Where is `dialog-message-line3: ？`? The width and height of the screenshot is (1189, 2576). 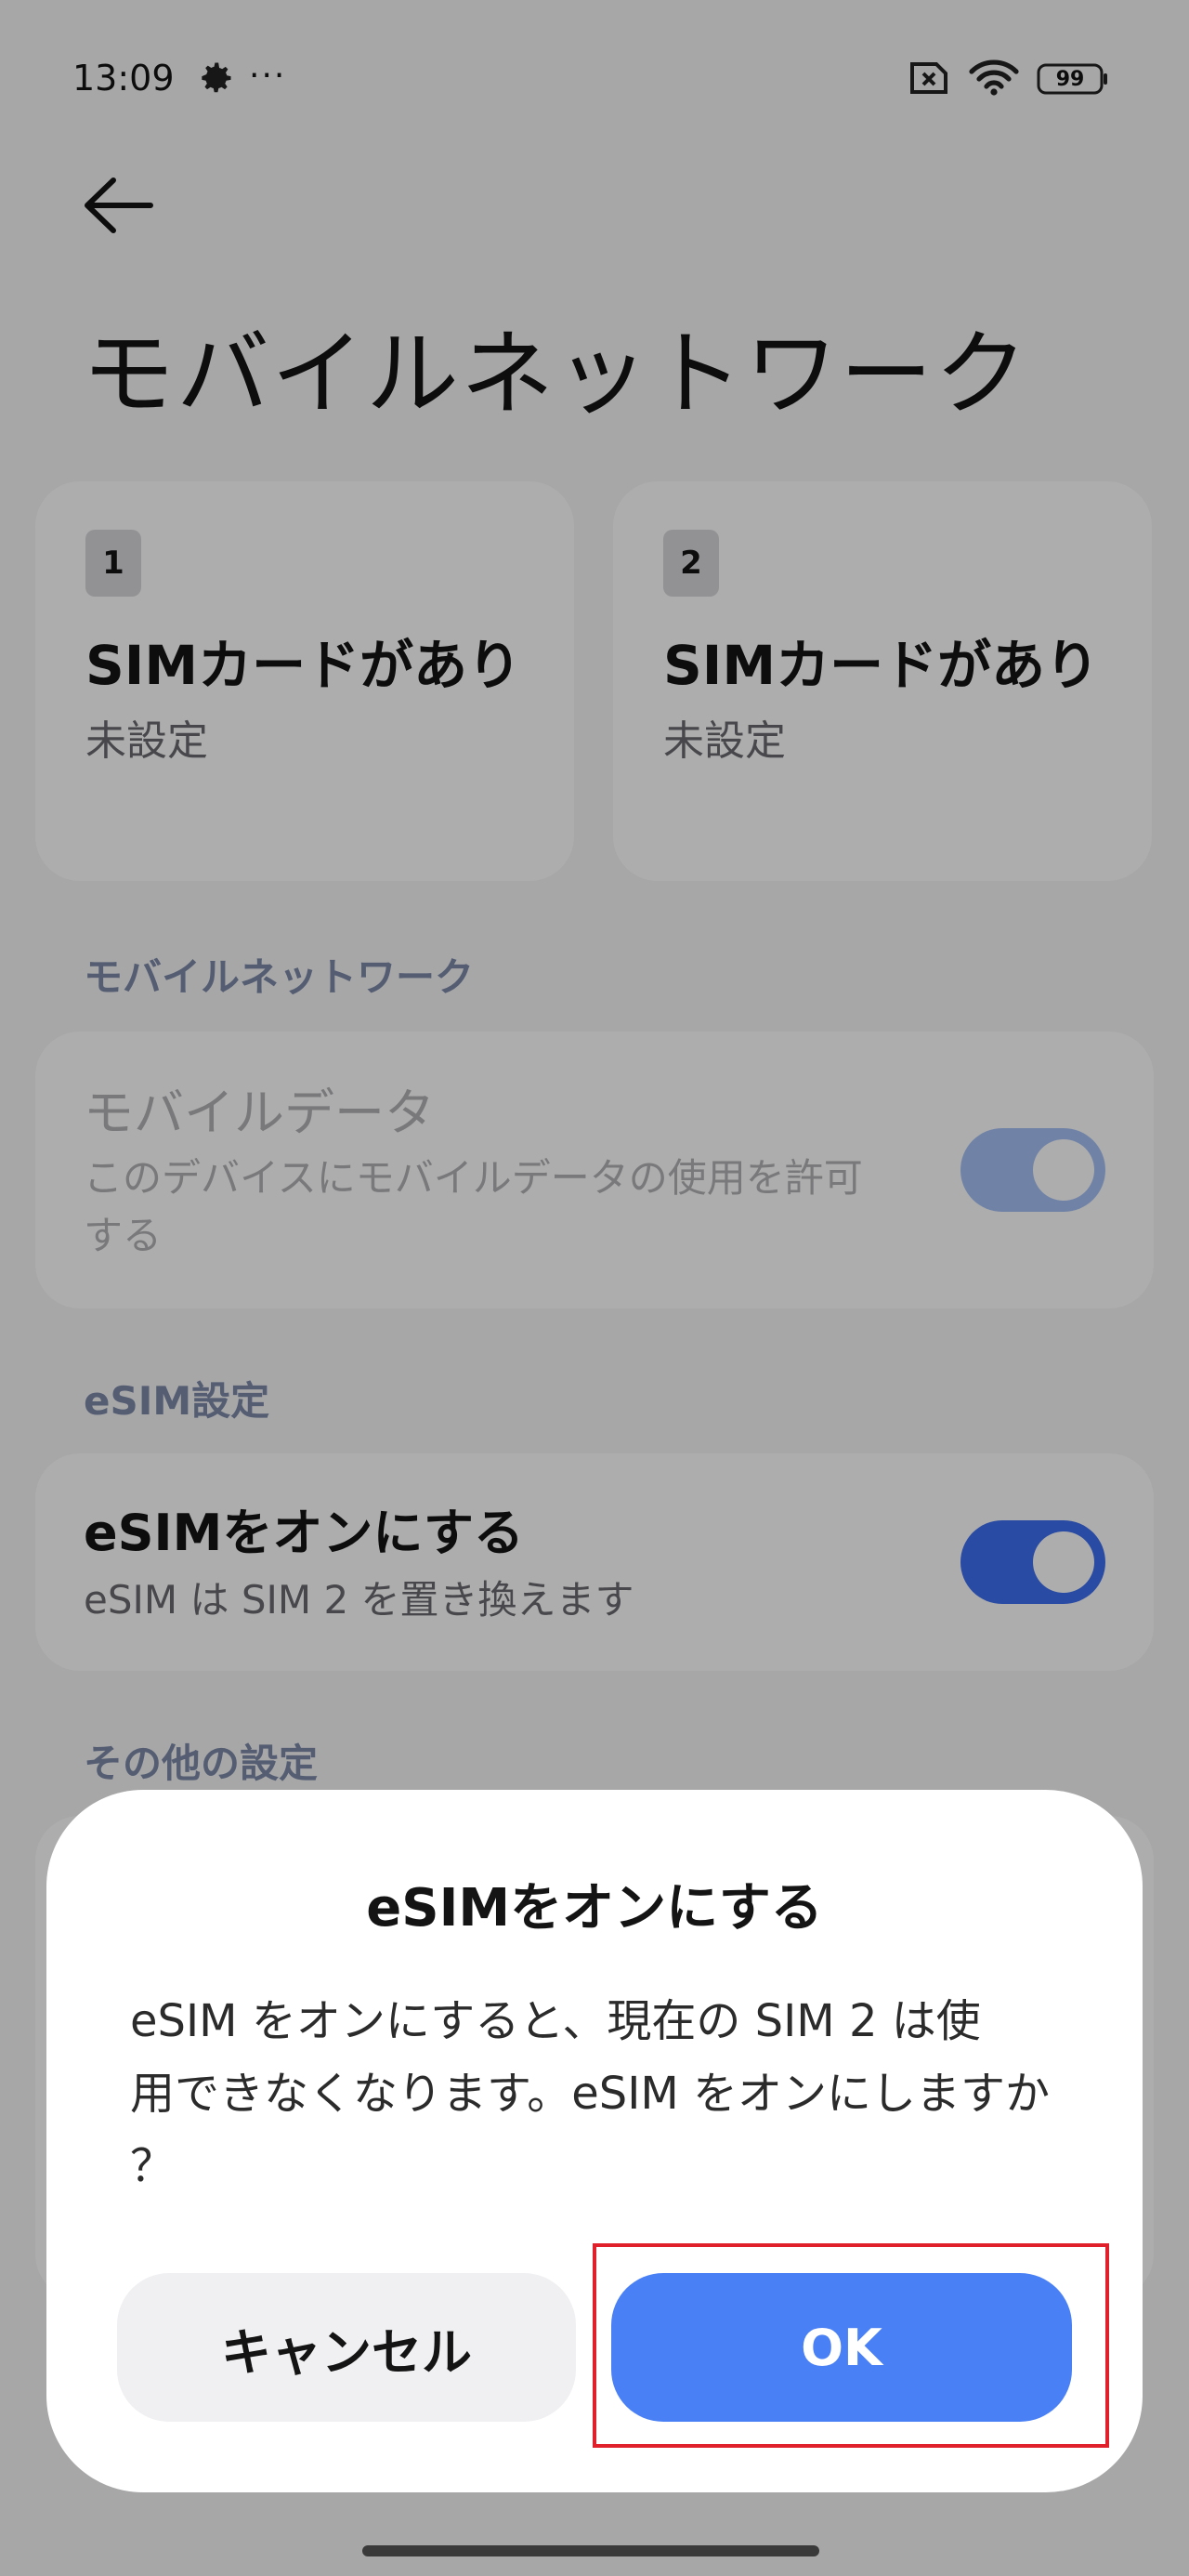
dialog-message-line3: ？ is located at coordinates (153, 2166).